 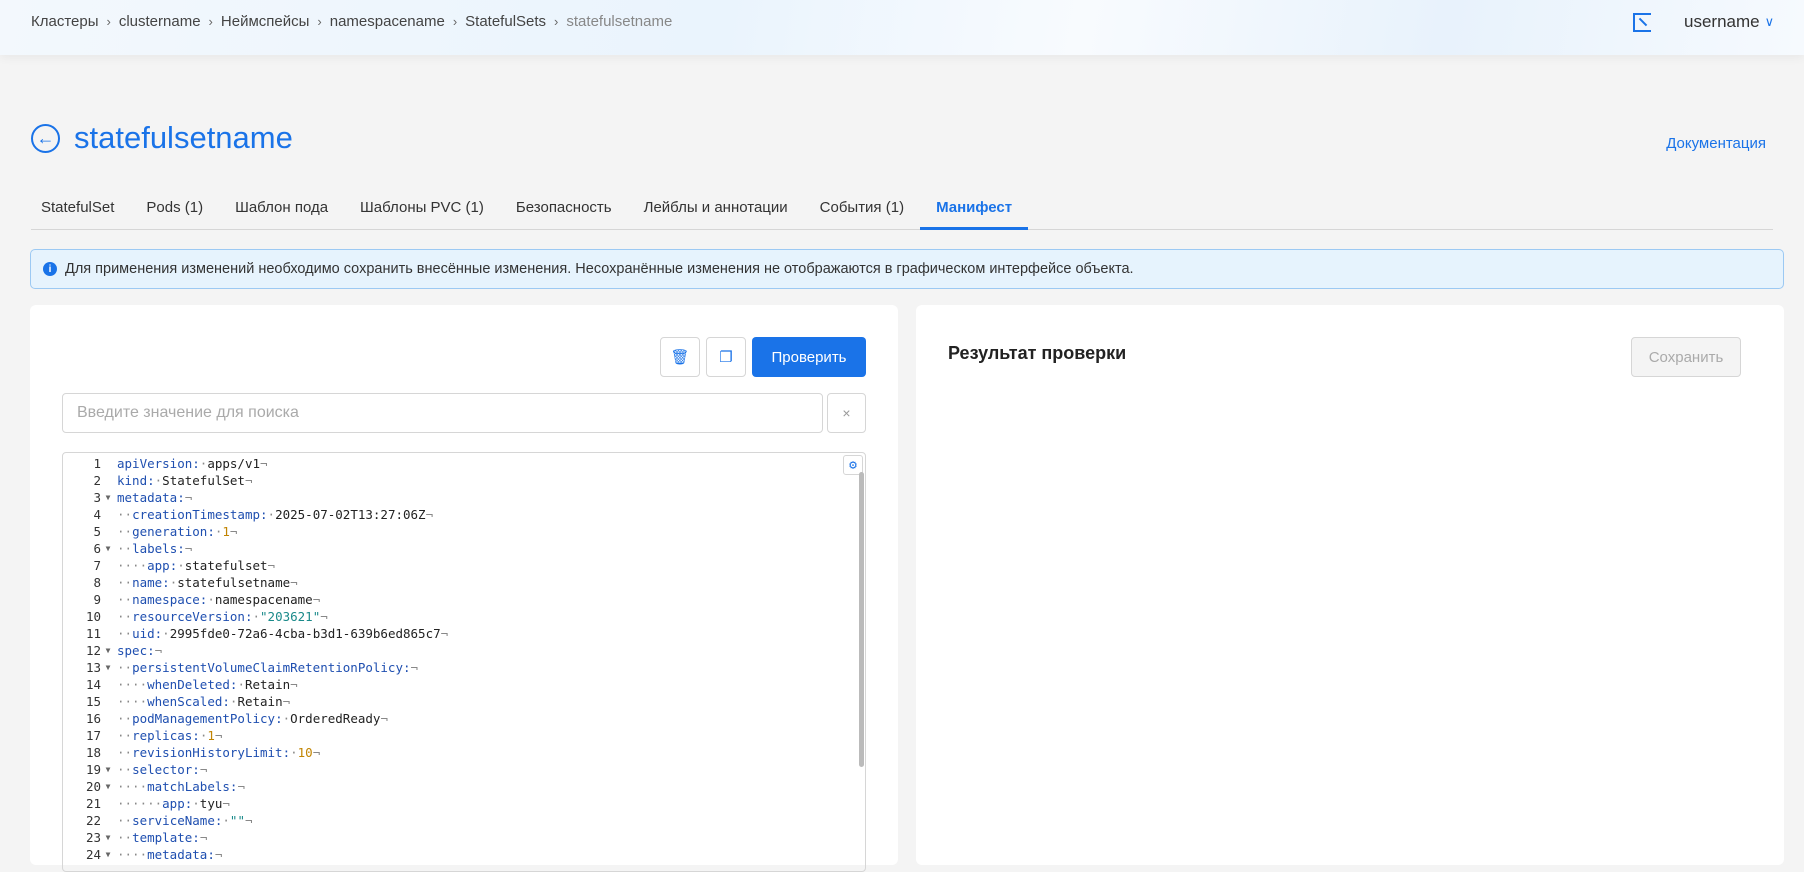 What do you see at coordinates (1686, 357) in the screenshot?
I see `save-button: Сохранить` at bounding box center [1686, 357].